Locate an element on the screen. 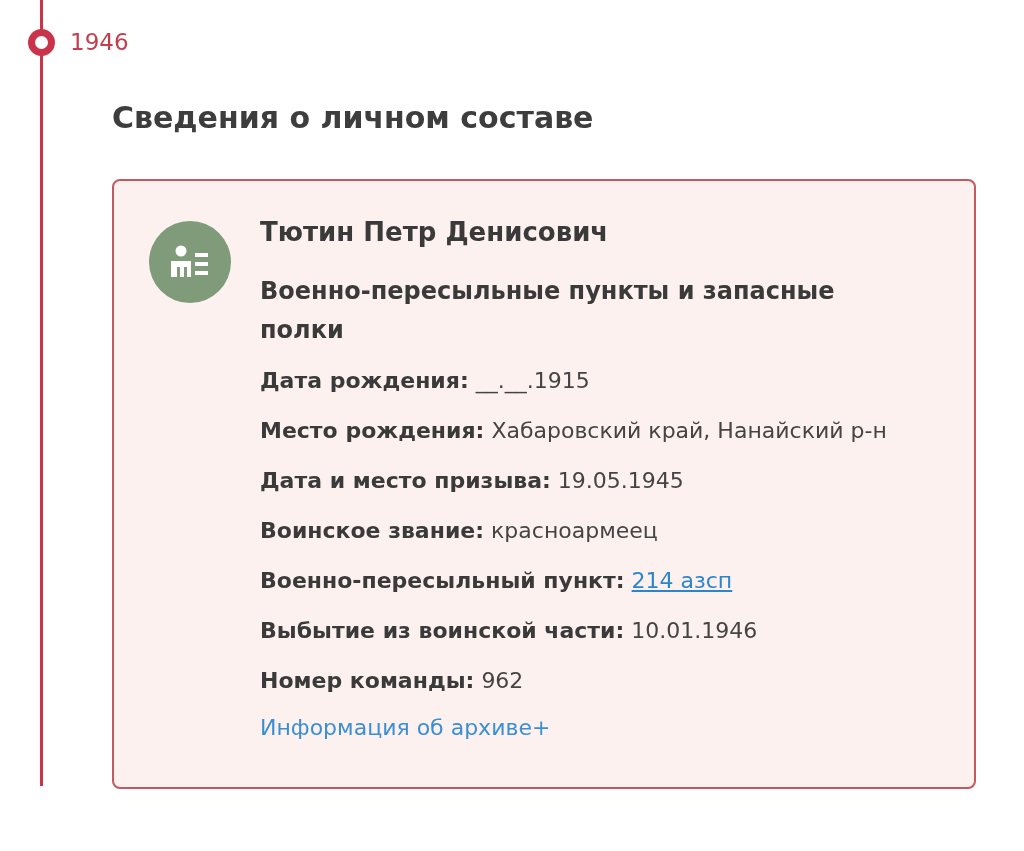 The image size is (1024, 851). field-label: Выбытие из воинской части: is located at coordinates (442, 630).